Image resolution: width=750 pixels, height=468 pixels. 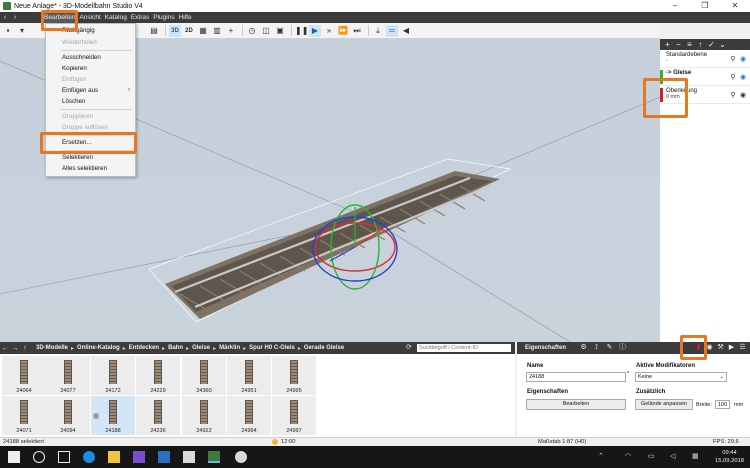 What do you see at coordinates (25, 348) in the screenshot?
I see `up-icon: ↑` at bounding box center [25, 348].